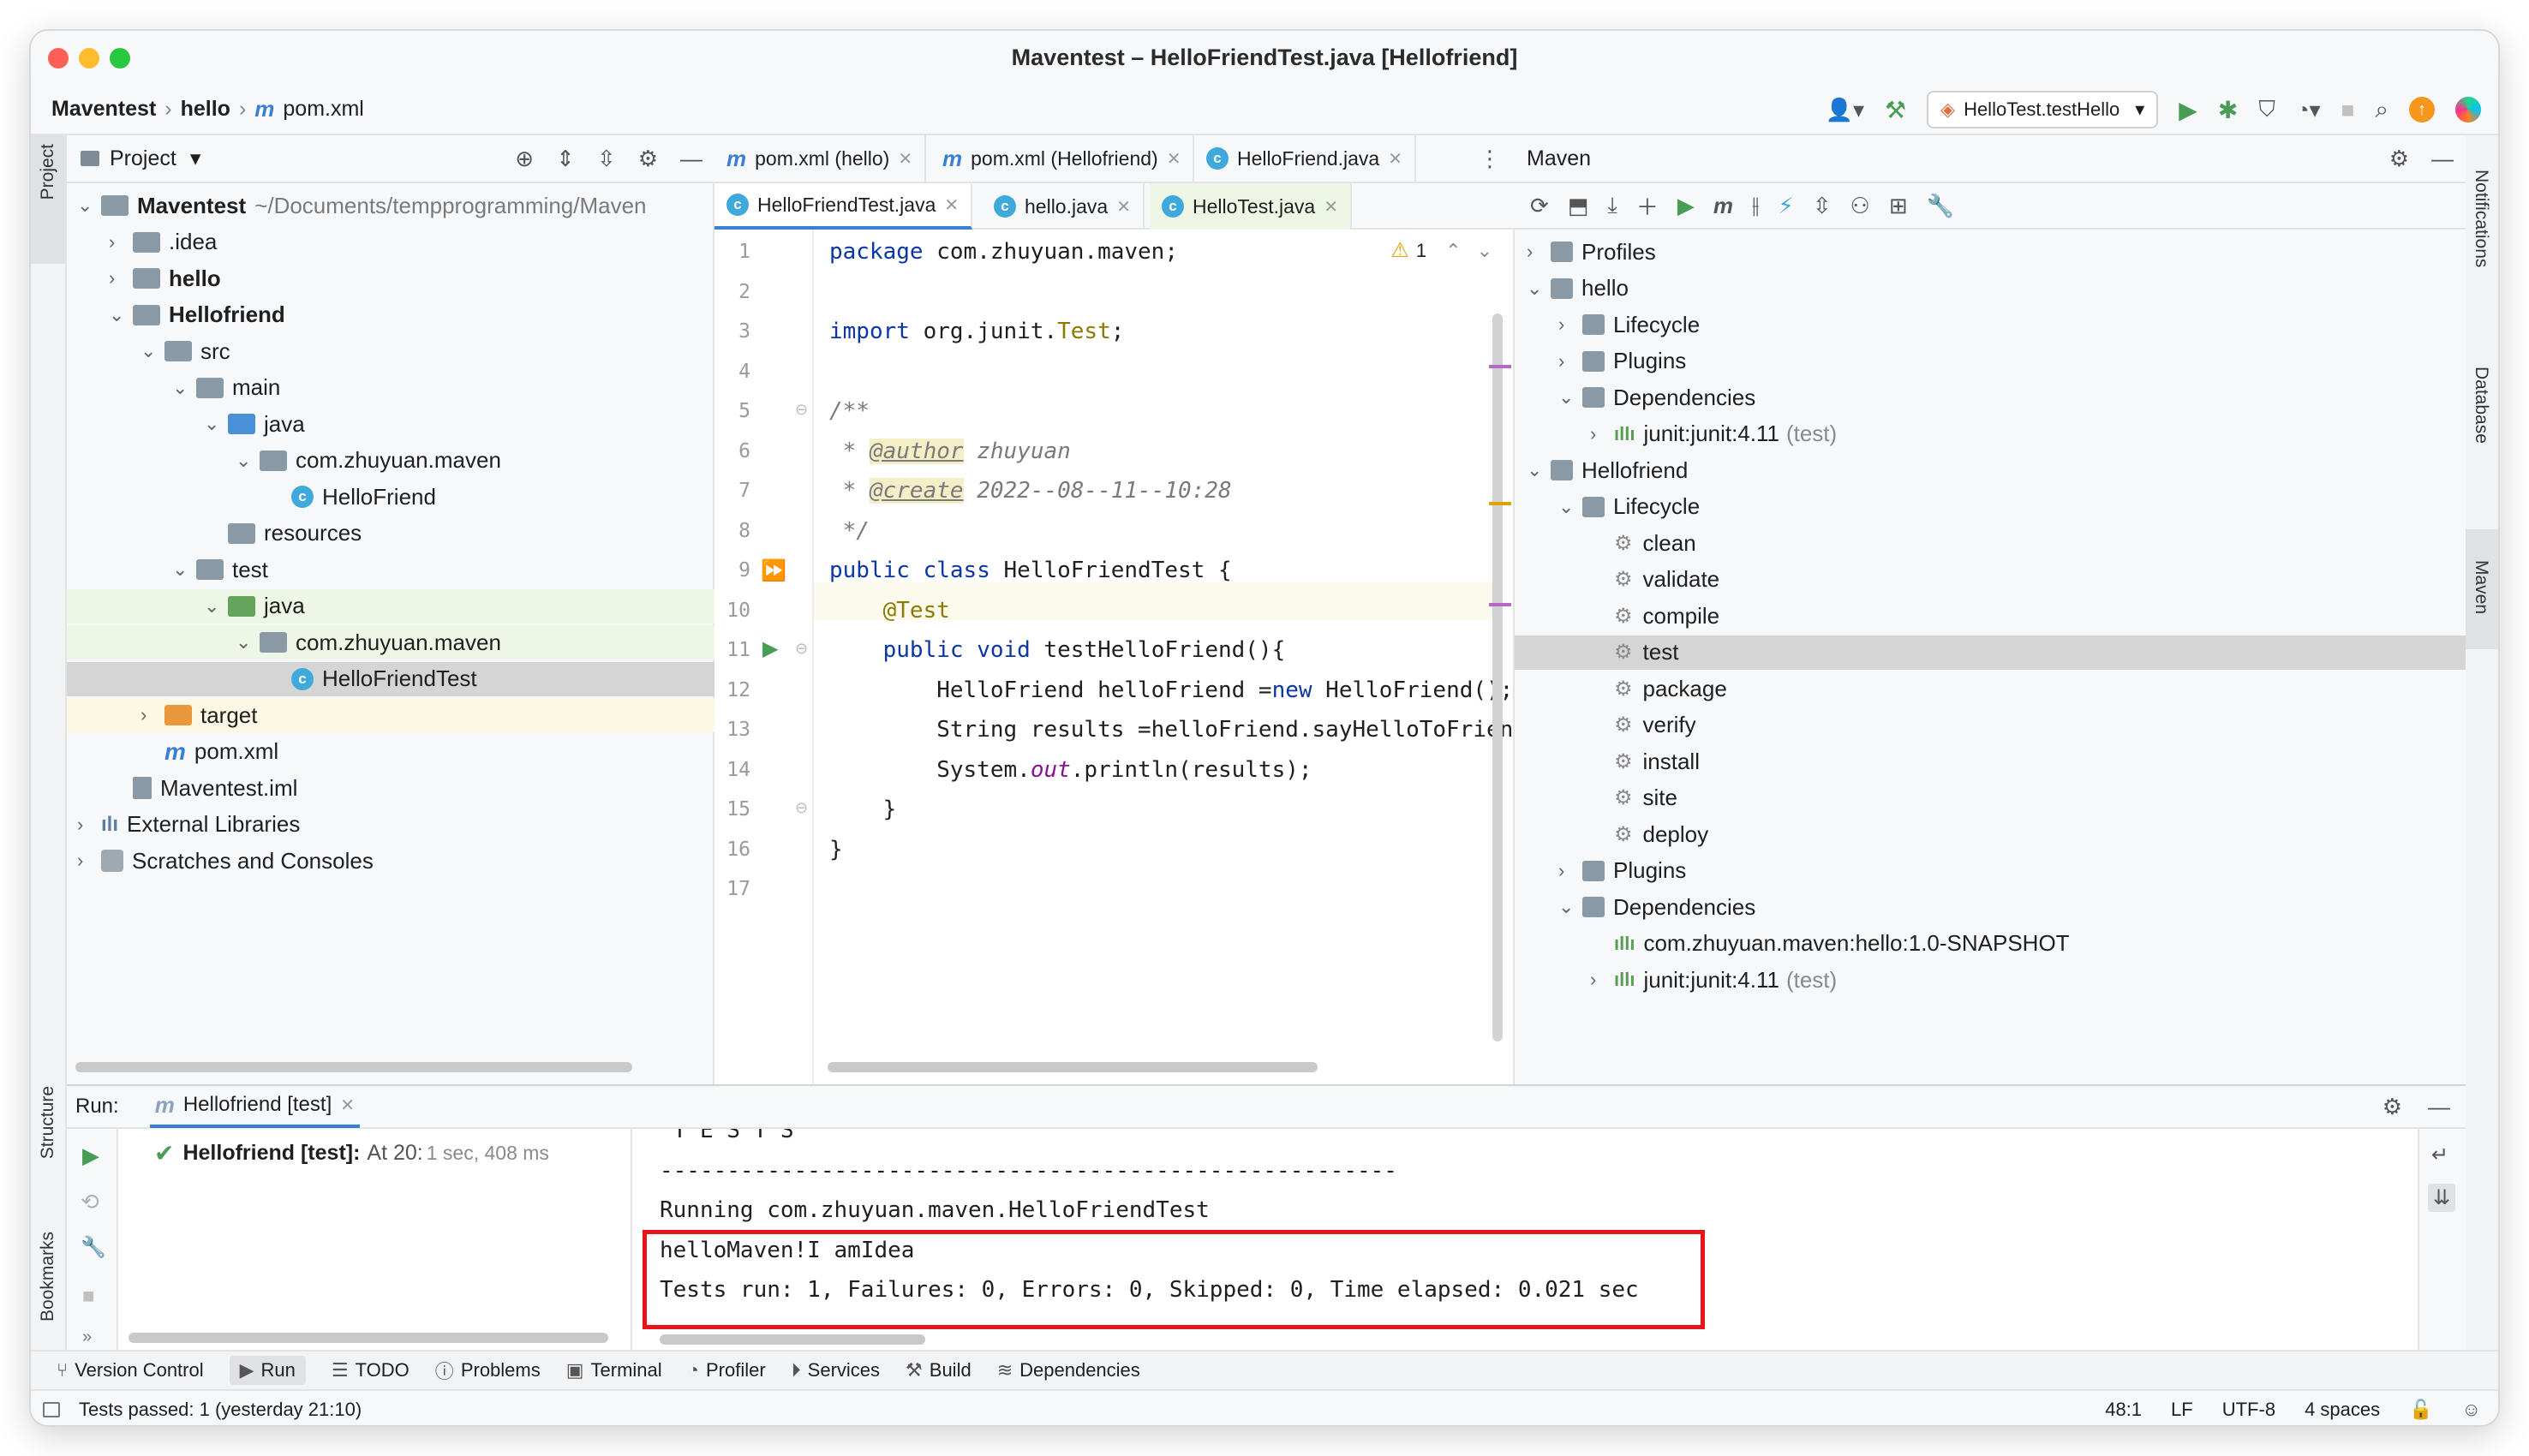 The image size is (2529, 1456). I want to click on status-message: Tests passed: 1 (yesterday 21:10), so click(220, 1410).